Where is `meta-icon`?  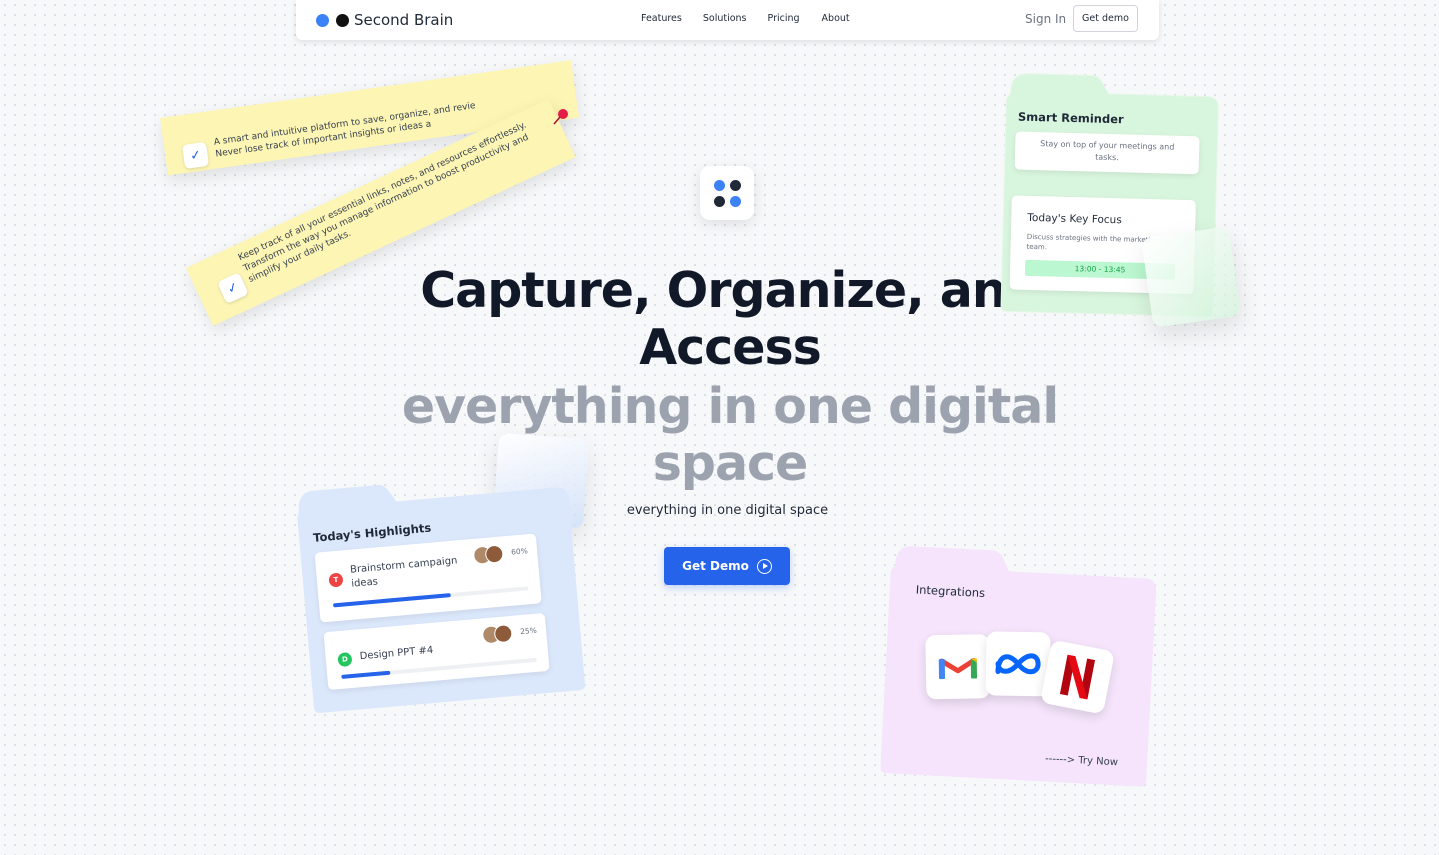
meta-icon is located at coordinates (1018, 664).